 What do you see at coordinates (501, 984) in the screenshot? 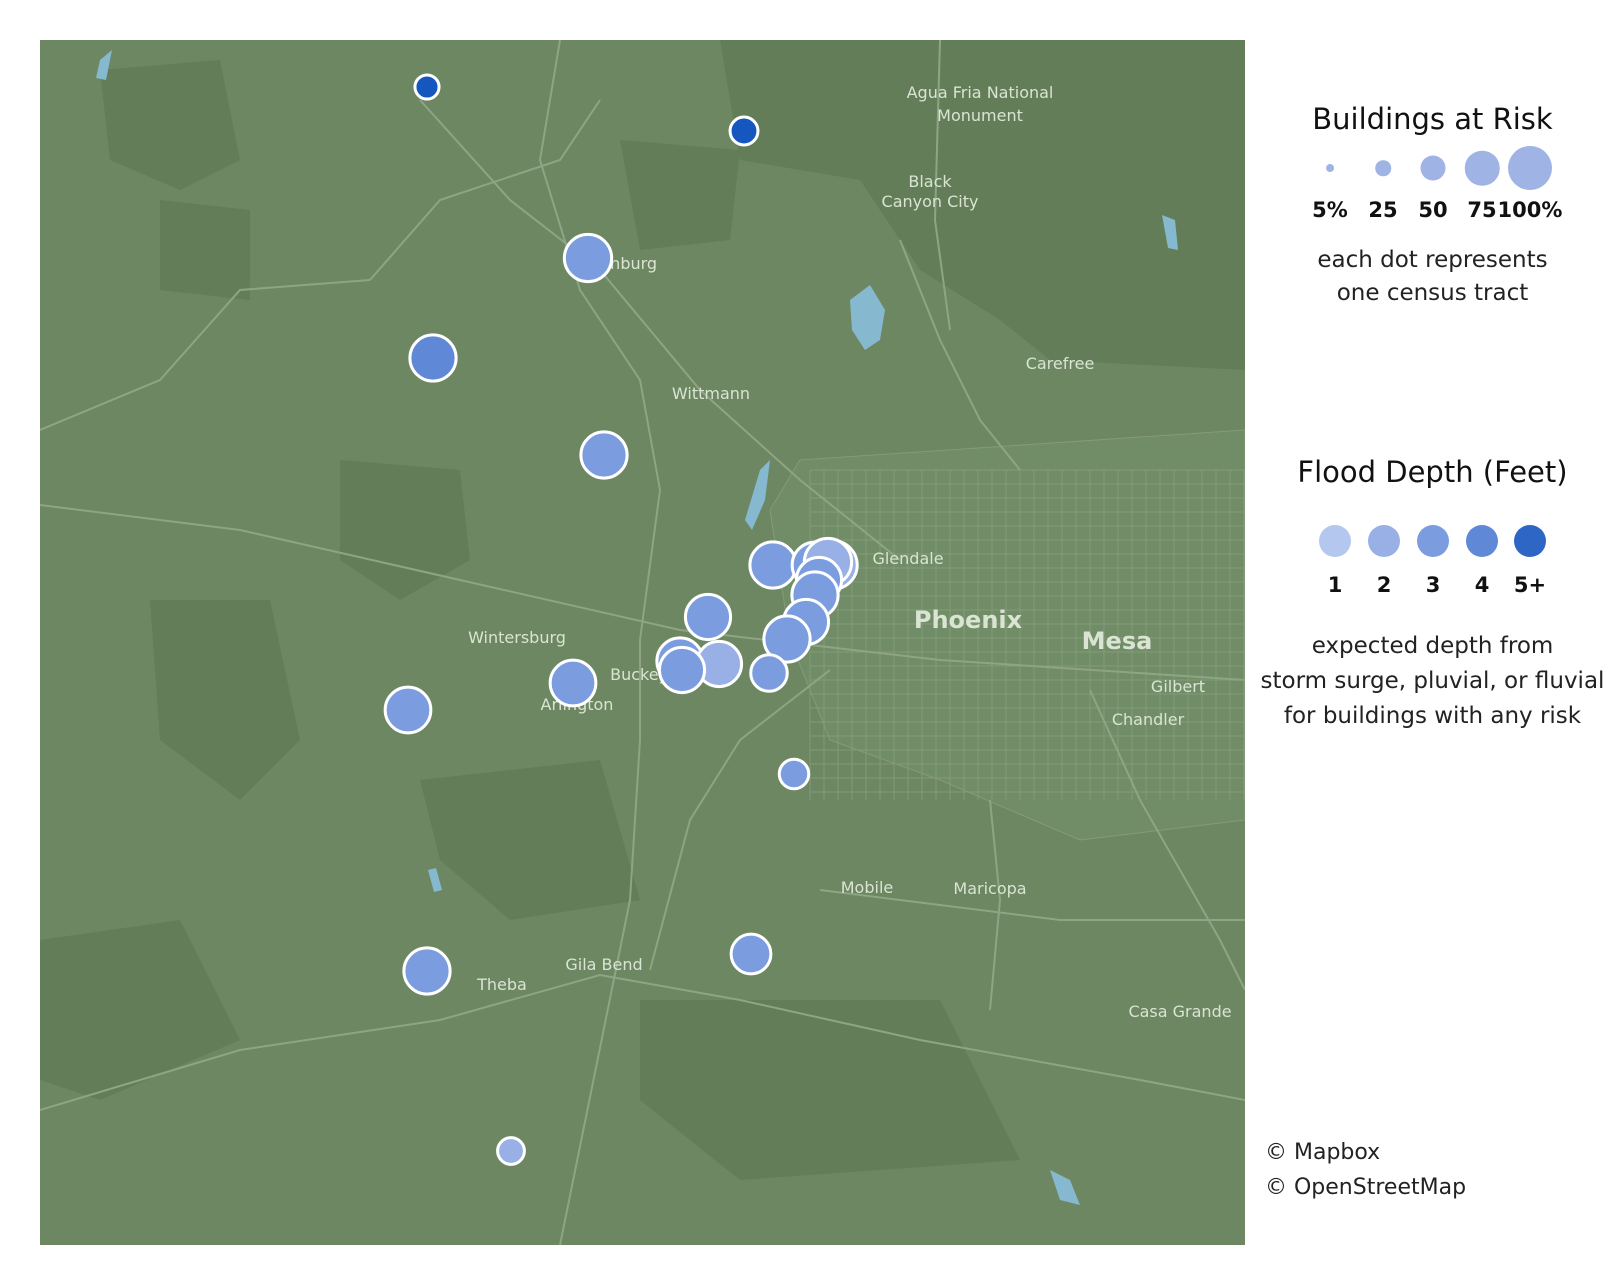
I see `place-label: Theba` at bounding box center [501, 984].